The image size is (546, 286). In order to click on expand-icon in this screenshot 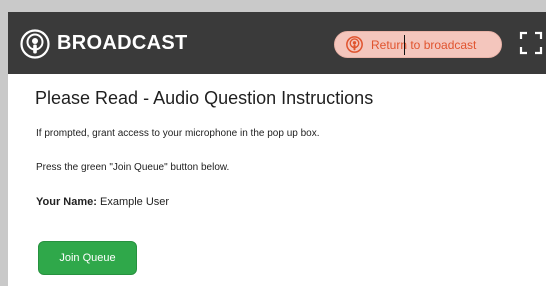, I will do `click(531, 43)`.